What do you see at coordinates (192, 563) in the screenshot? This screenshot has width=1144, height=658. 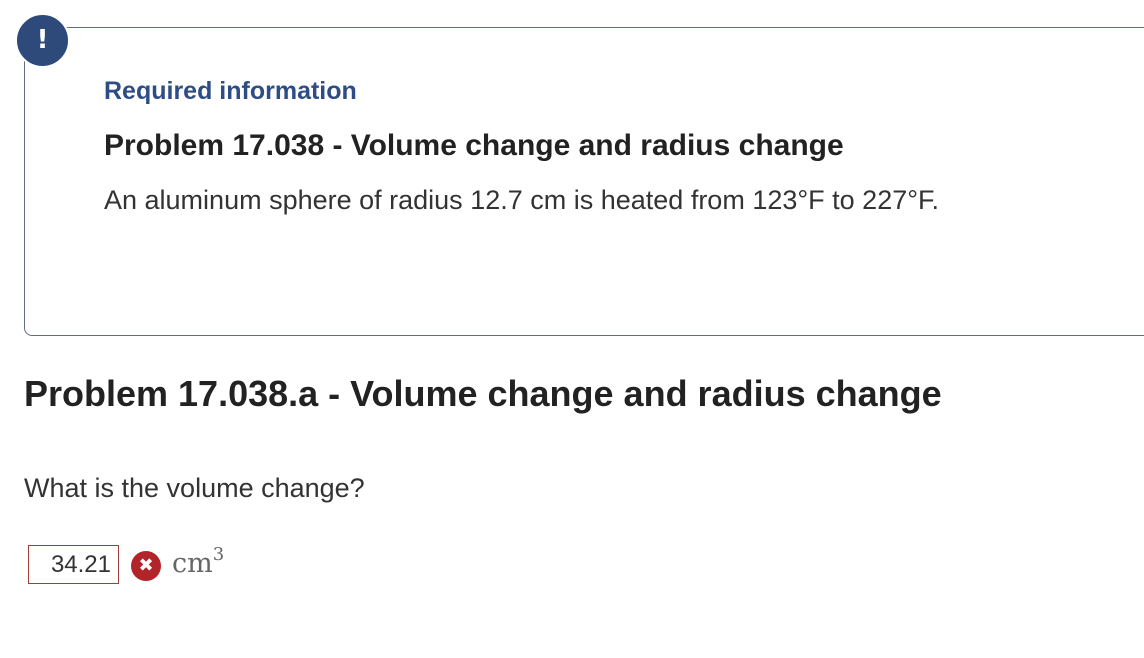 I see `unit-base: cm` at bounding box center [192, 563].